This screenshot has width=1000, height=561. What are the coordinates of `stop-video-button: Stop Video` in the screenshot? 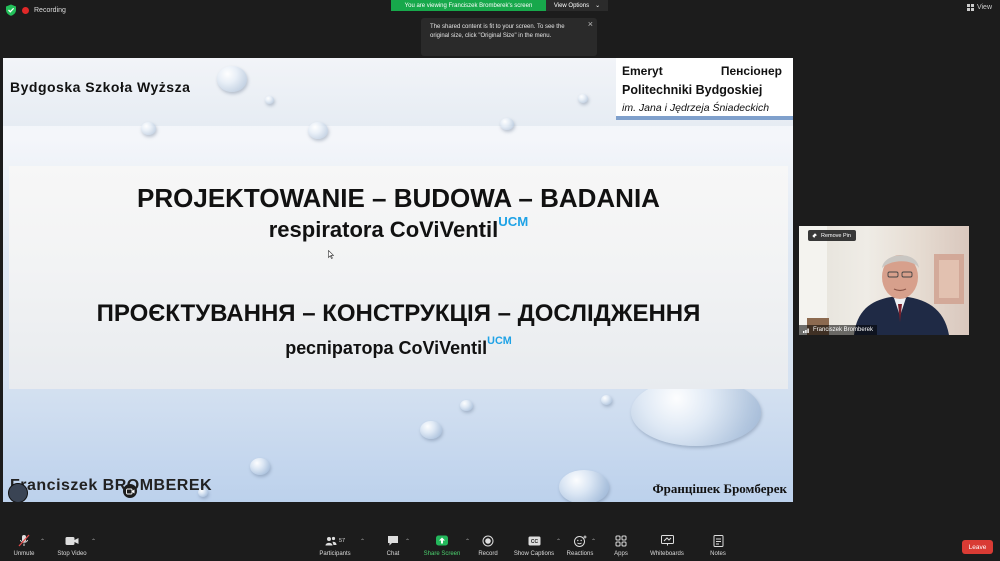 It's located at (72, 544).